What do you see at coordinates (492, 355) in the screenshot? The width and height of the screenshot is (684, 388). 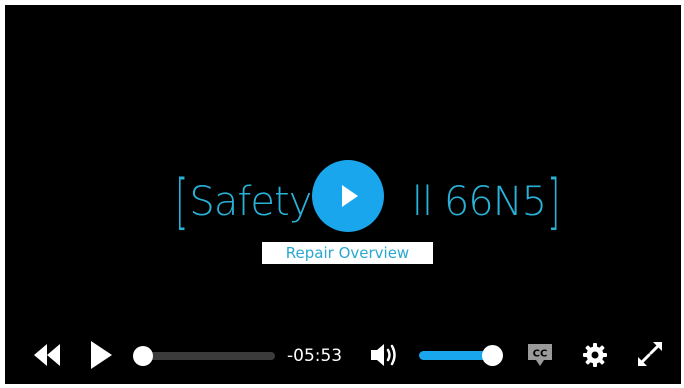 I see `volume-handle` at bounding box center [492, 355].